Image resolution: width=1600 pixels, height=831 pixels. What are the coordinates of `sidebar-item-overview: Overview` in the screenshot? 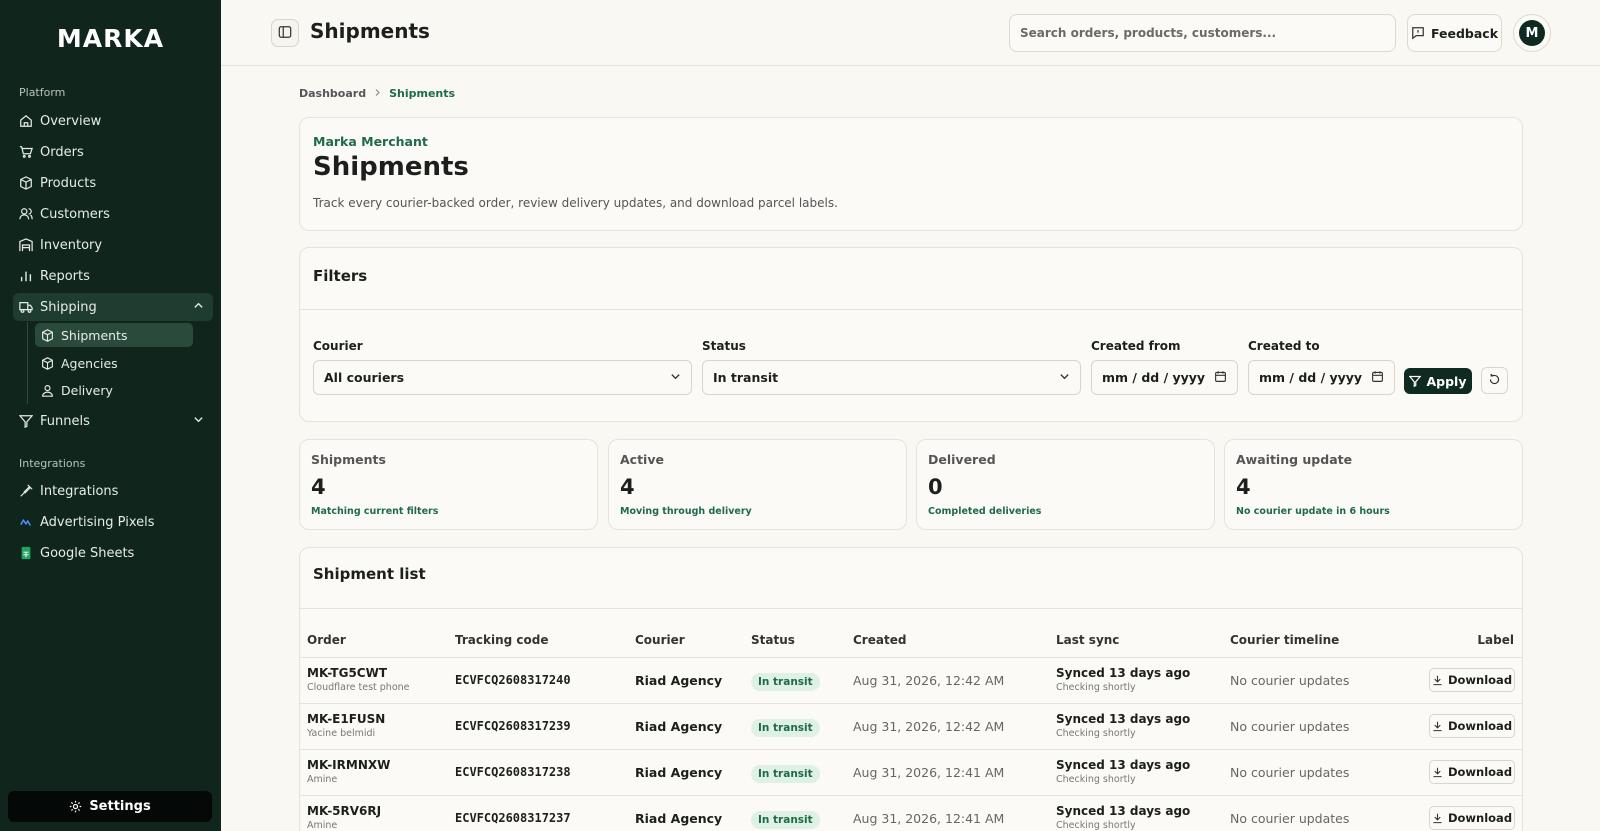 It's located at (113, 121).